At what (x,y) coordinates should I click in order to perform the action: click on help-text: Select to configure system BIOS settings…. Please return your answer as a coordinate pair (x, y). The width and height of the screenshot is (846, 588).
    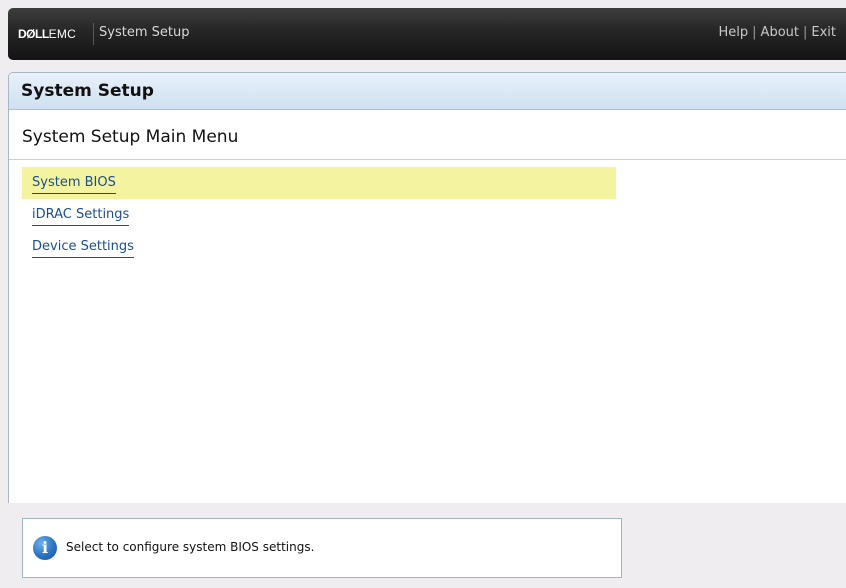
    Looking at the image, I should click on (190, 547).